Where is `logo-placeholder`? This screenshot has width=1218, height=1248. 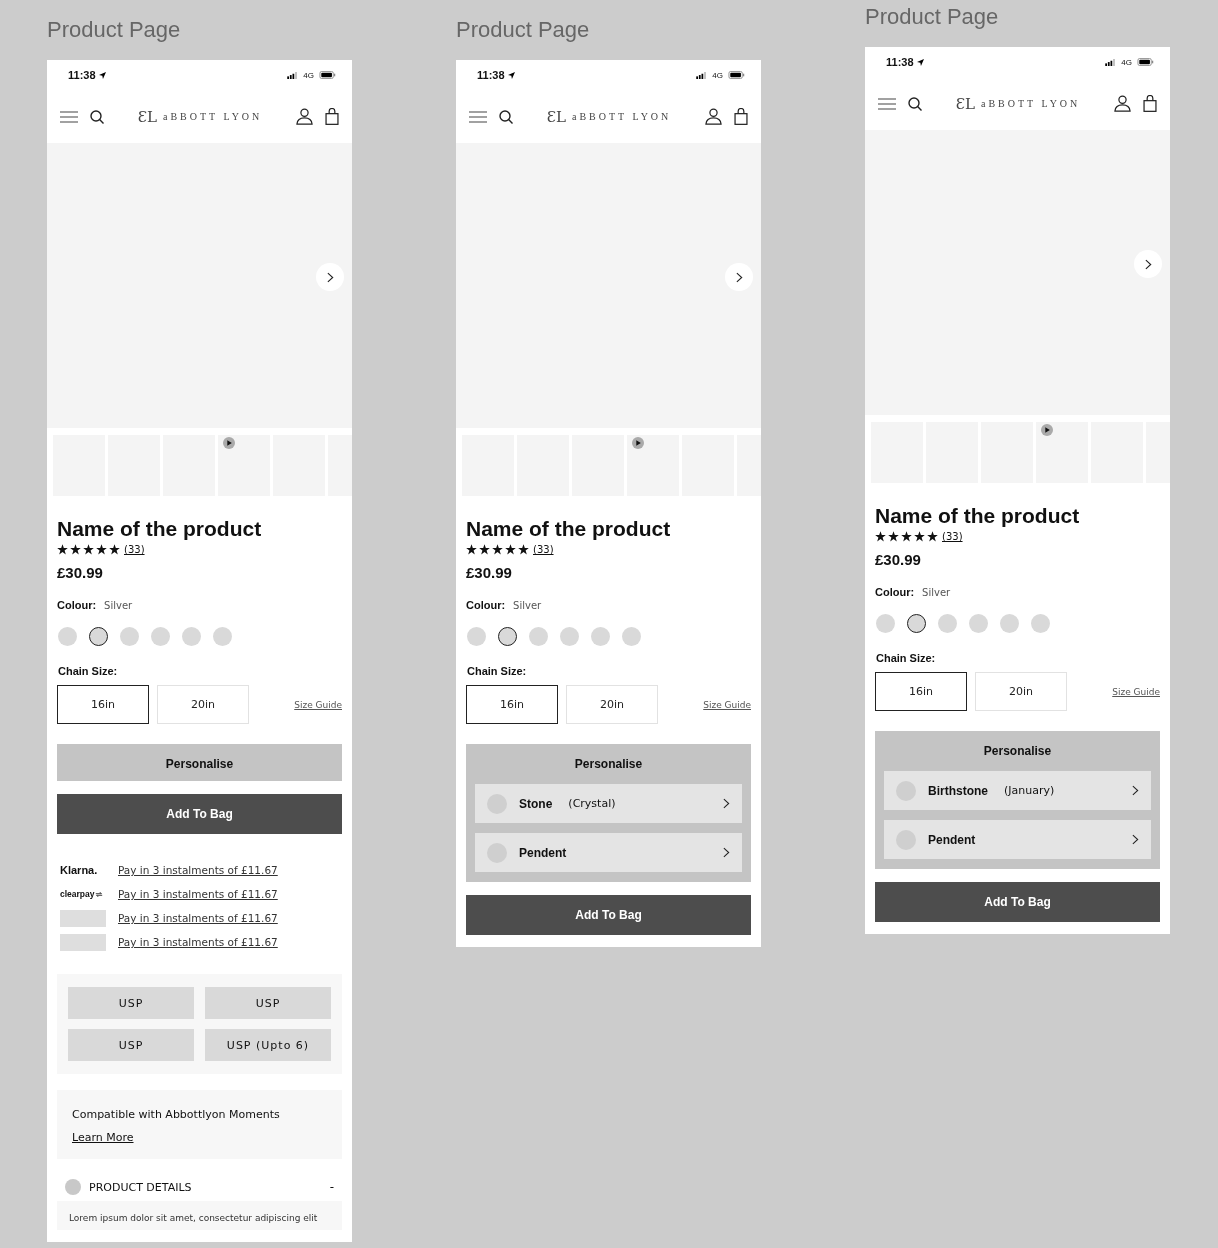
logo-placeholder is located at coordinates (83, 918).